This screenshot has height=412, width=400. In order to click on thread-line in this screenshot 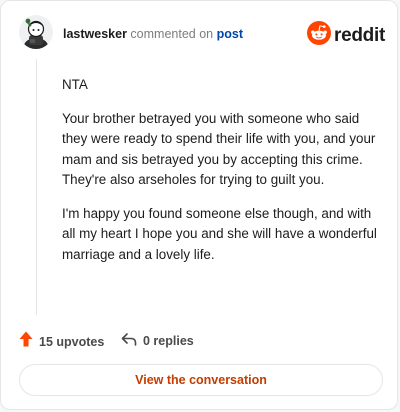, I will do `click(36, 187)`.